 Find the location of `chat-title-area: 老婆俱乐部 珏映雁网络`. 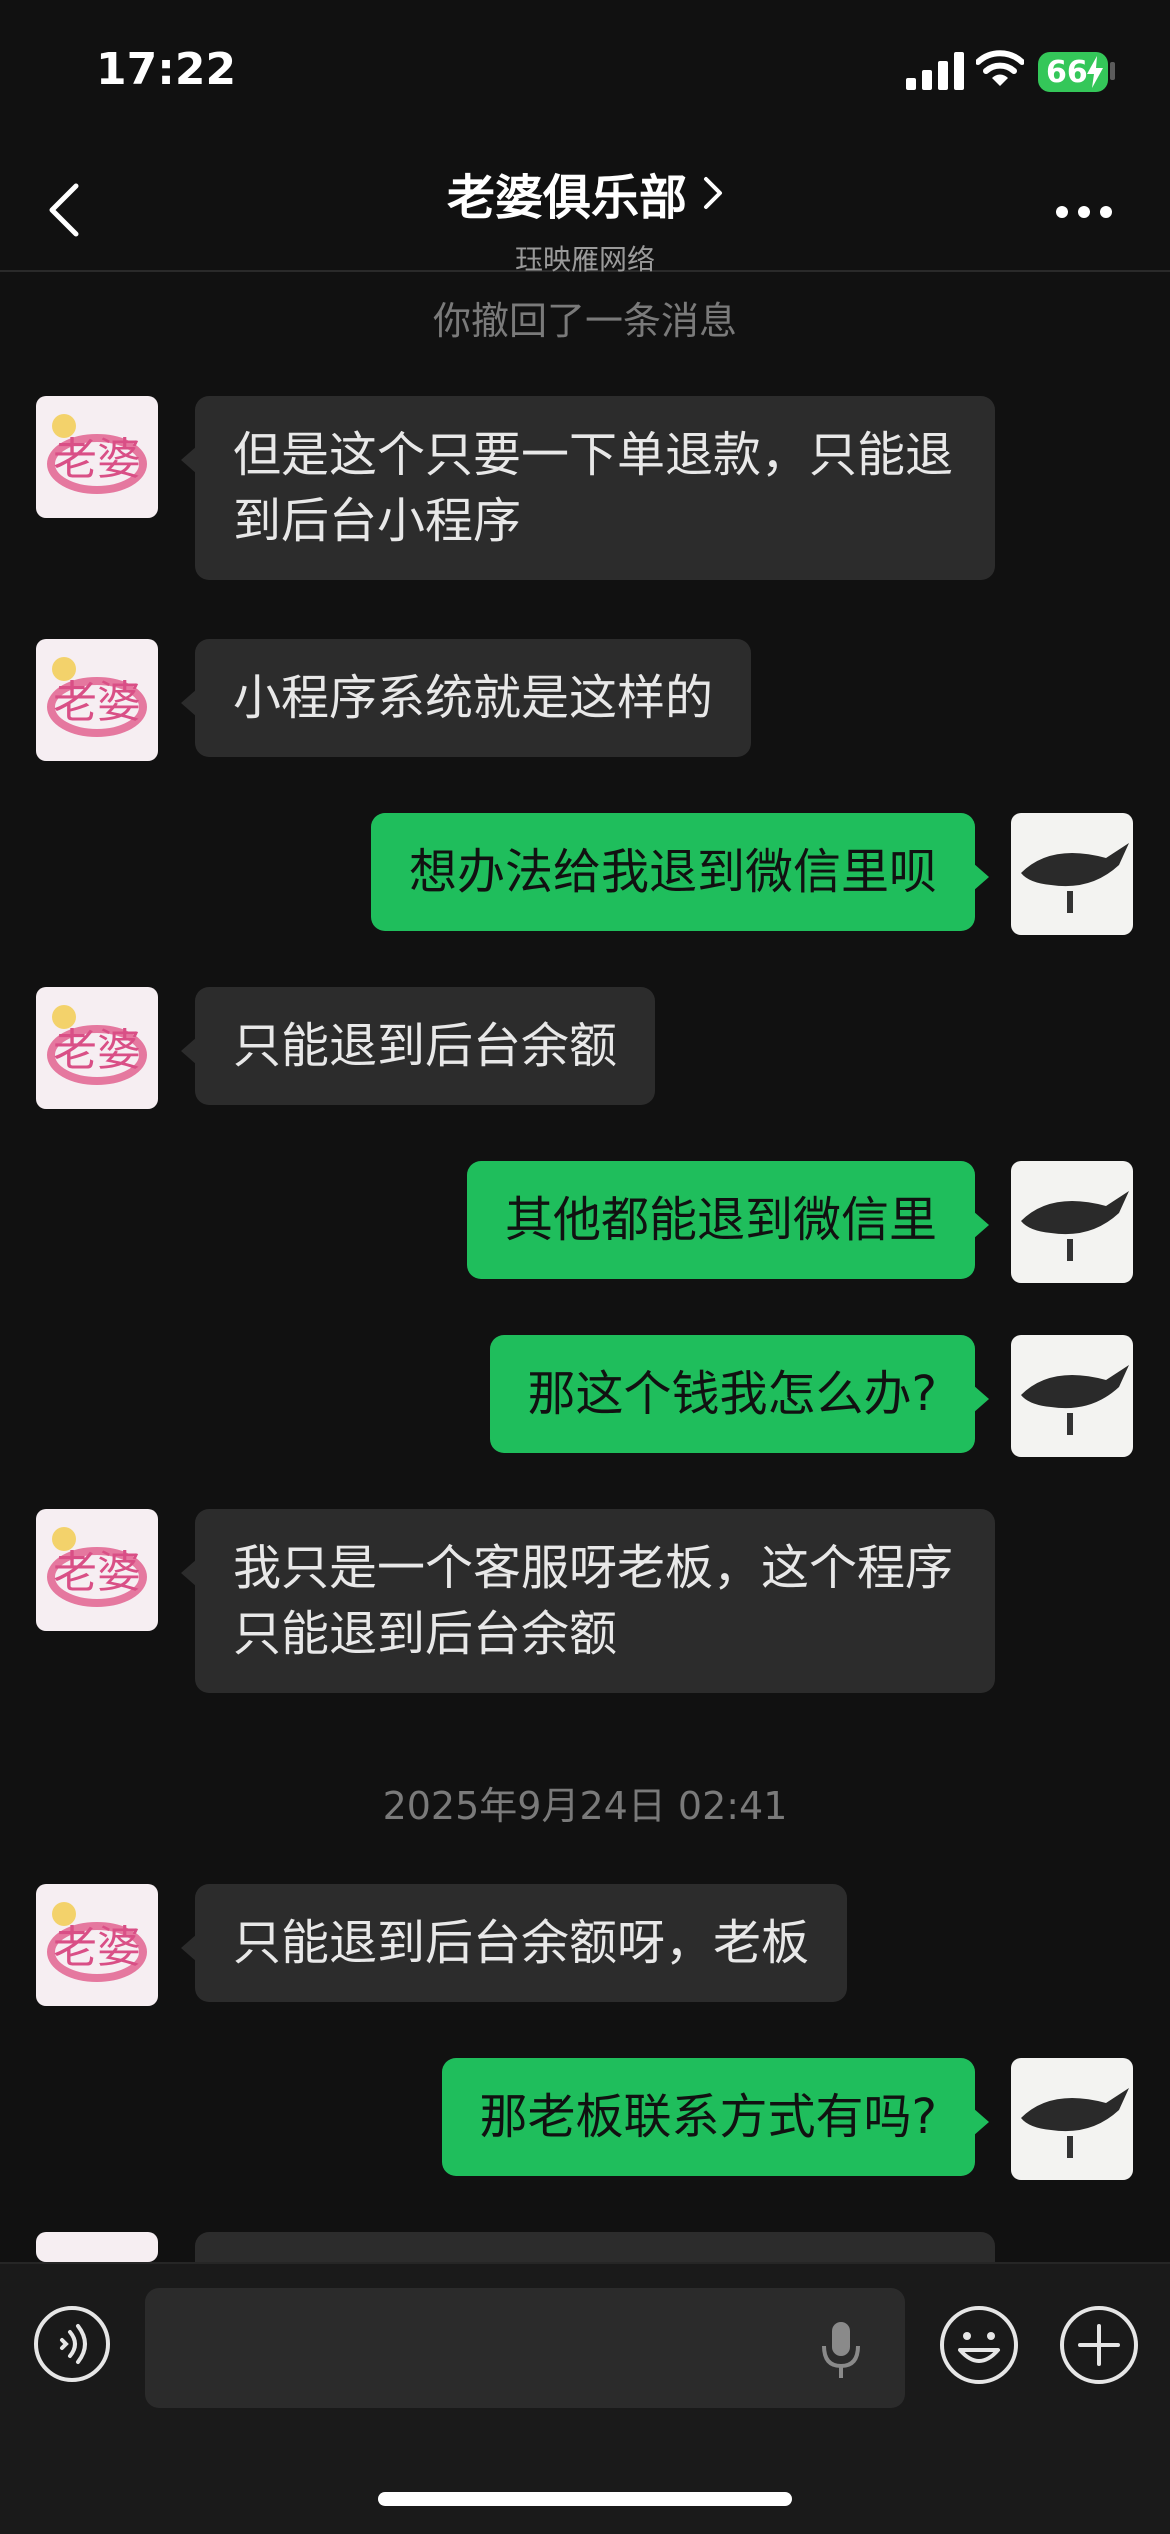

chat-title-area: 老婆俱乐部 珏映雁网络 is located at coordinates (585, 218).